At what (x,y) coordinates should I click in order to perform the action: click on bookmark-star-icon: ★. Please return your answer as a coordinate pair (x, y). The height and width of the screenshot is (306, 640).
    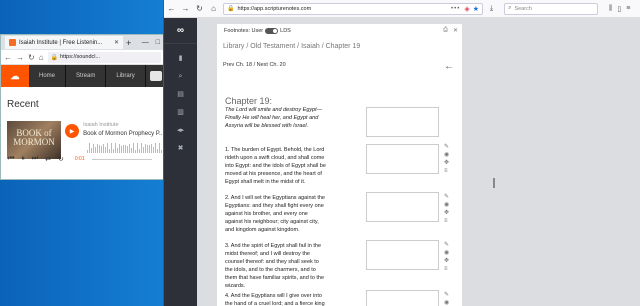
    Looking at the image, I should click on (476, 9).